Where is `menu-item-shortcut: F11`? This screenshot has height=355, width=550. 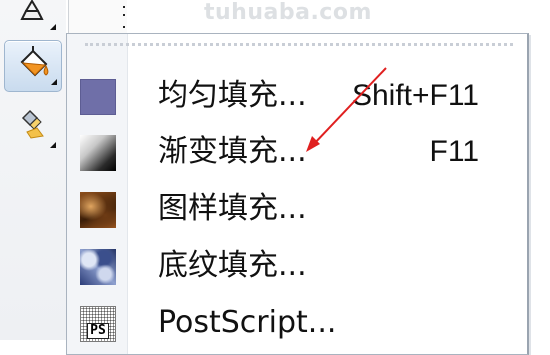 menu-item-shortcut: F11 is located at coordinates (454, 151).